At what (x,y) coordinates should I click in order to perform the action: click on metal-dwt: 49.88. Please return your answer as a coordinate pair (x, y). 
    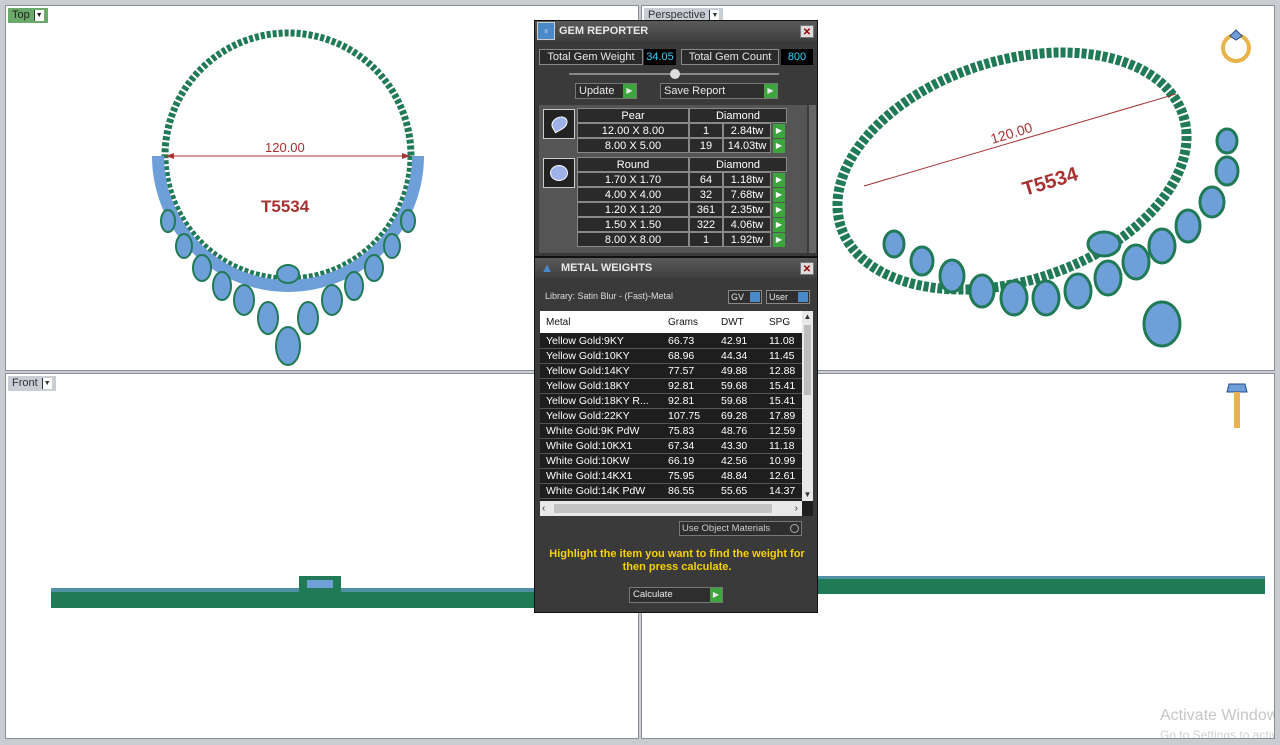
    Looking at the image, I should click on (734, 371).